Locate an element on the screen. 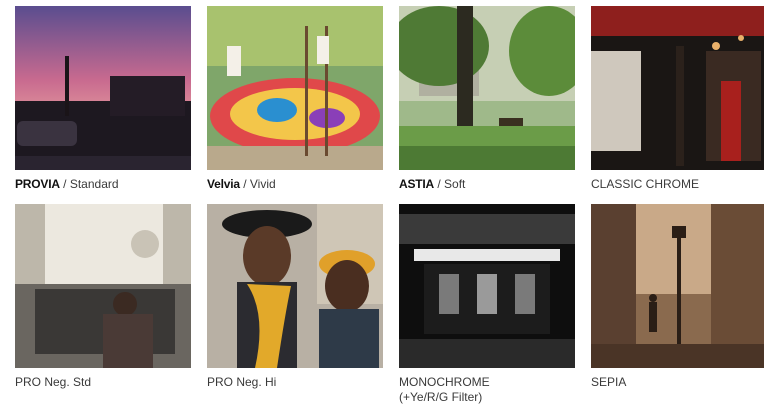 This screenshot has height=407, width=764. park-tree-image is located at coordinates (487, 88).